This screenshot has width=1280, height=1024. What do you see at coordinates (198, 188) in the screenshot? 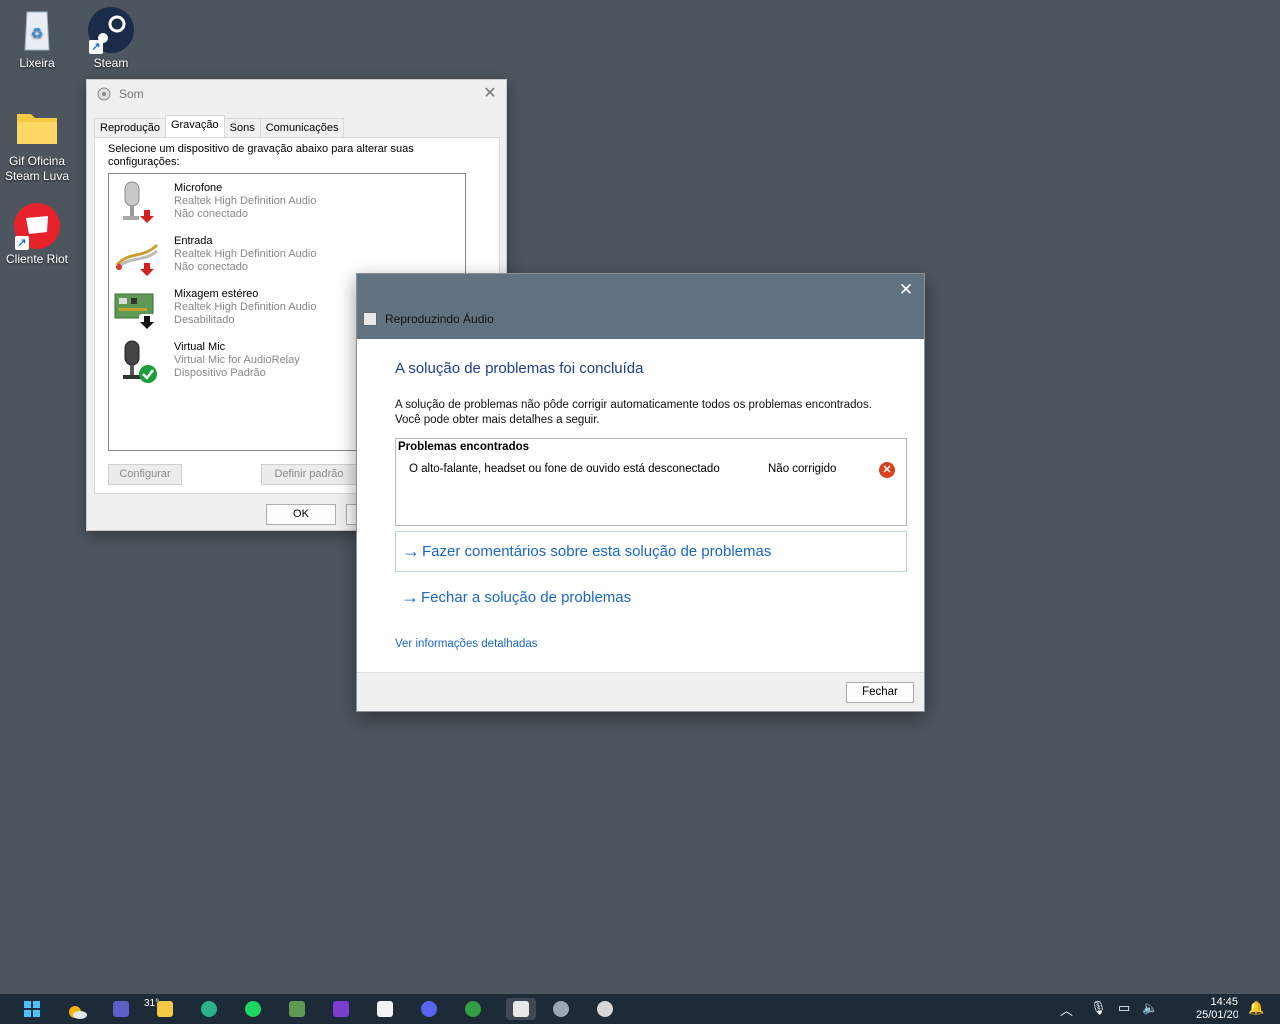
I see `device-name: Microfone` at bounding box center [198, 188].